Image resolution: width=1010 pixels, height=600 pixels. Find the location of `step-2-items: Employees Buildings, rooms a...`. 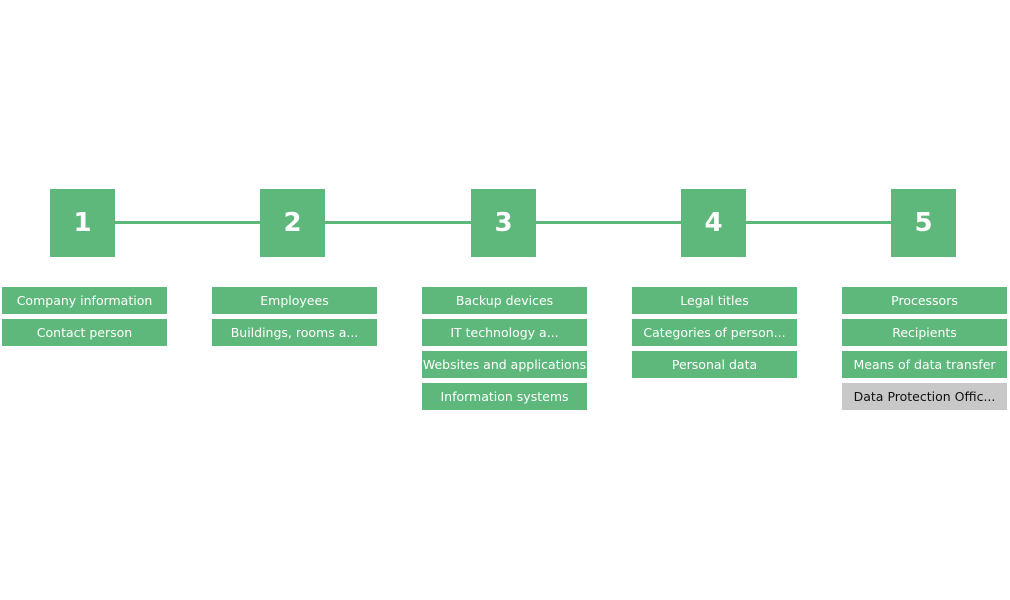

step-2-items: Employees Buildings, rooms a... is located at coordinates (294, 316).